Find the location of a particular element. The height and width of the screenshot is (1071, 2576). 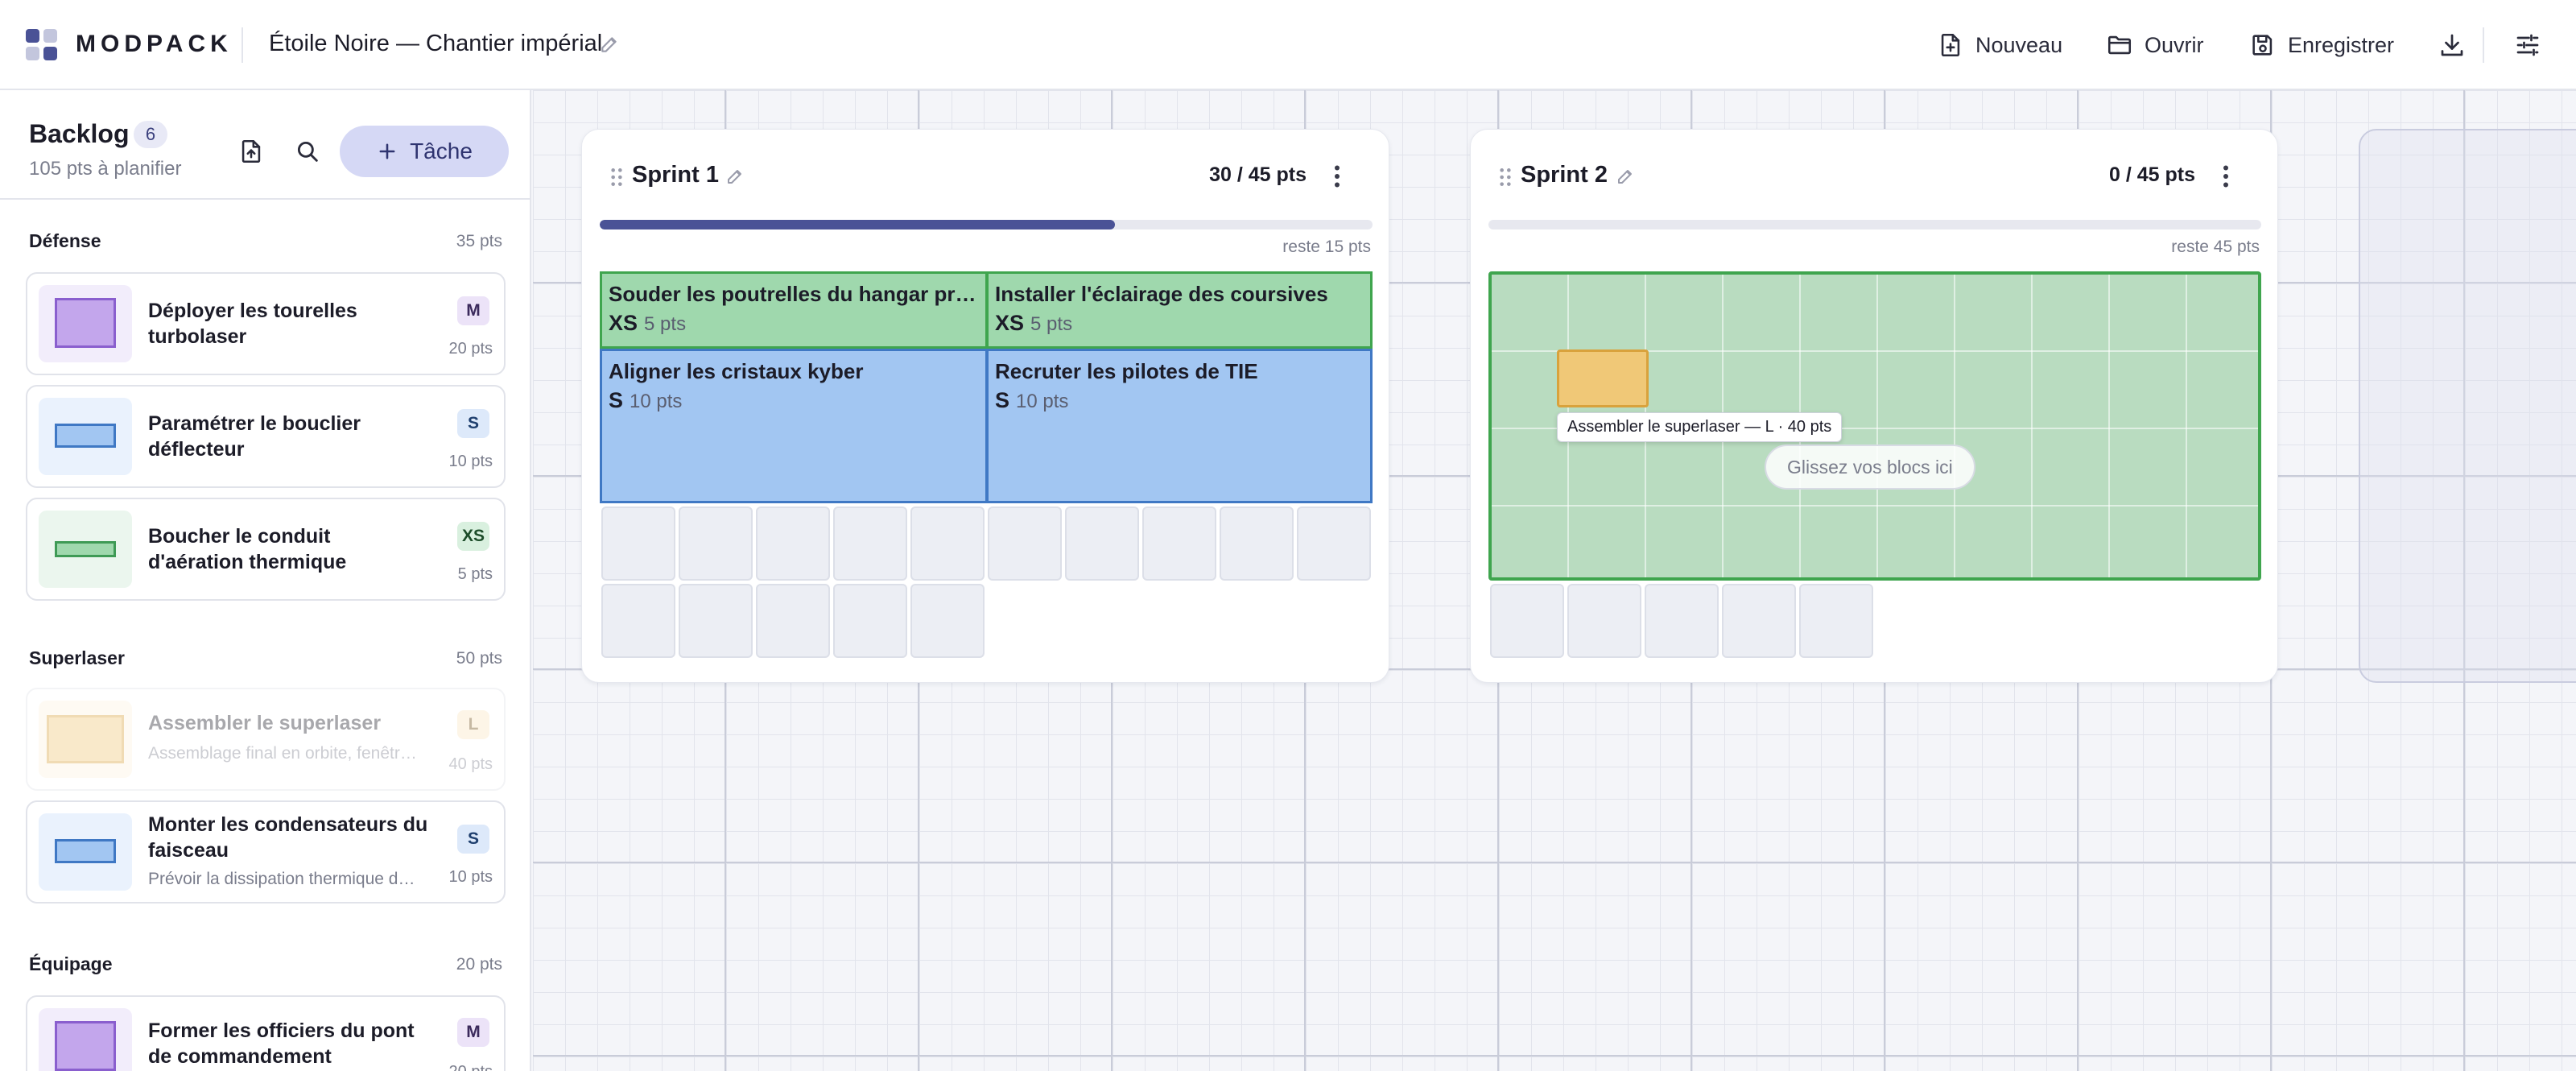

size-badge: XS is located at coordinates (472, 536).